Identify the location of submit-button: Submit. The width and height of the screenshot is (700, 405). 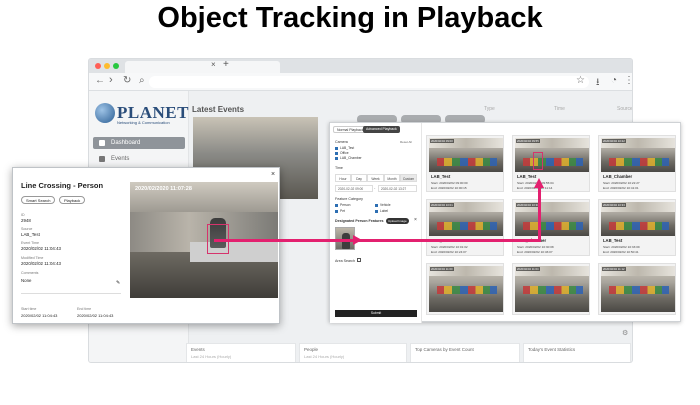
(376, 313).